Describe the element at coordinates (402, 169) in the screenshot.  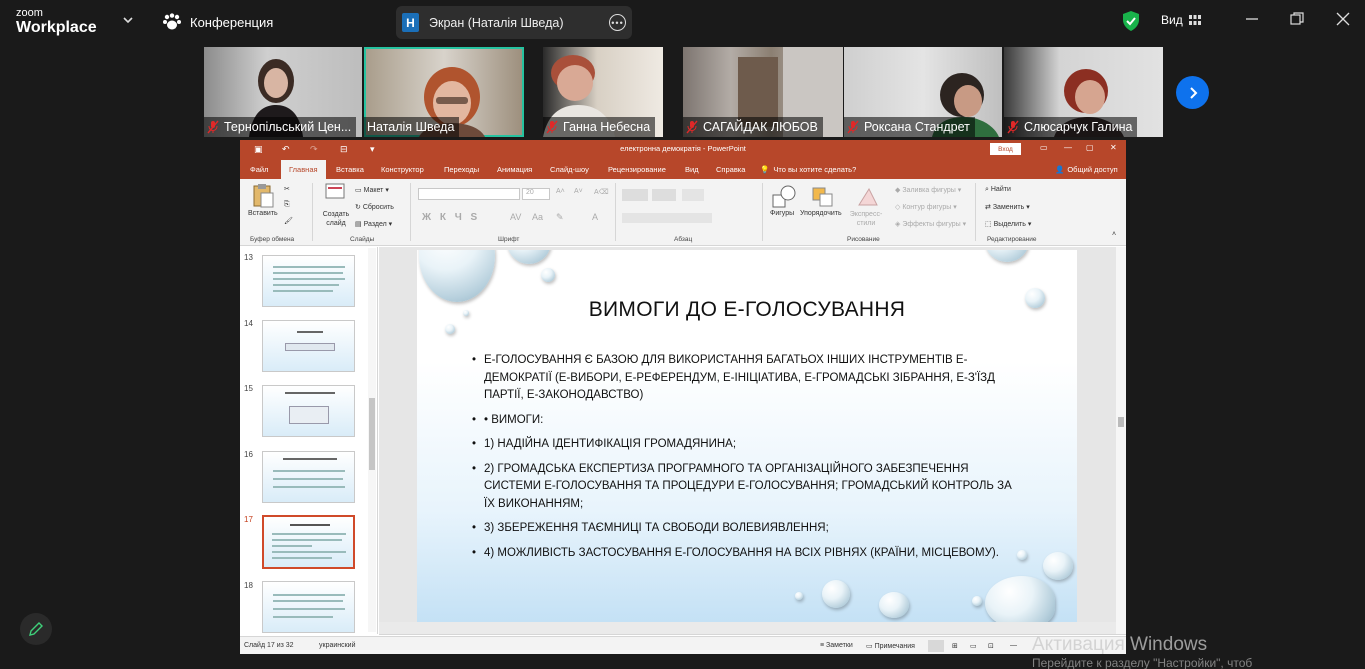
I see `tab-design: Конструктор` at that location.